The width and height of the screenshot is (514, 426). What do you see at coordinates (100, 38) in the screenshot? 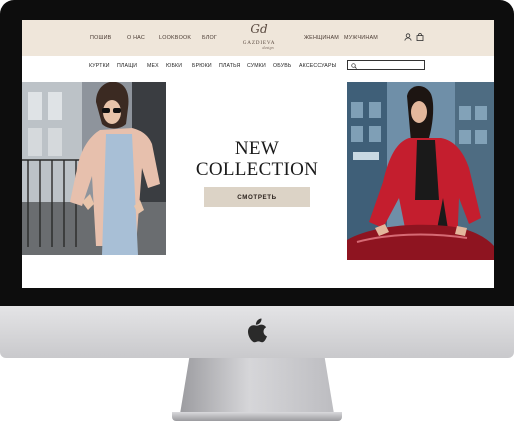
I see `nav-link-tailoring: ПОШИВ` at bounding box center [100, 38].